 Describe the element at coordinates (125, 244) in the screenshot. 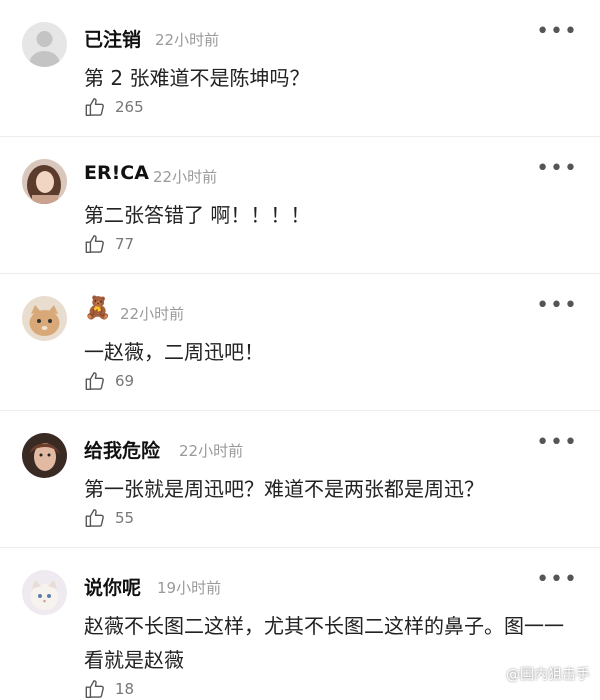

I see `like-count: 77` at that location.